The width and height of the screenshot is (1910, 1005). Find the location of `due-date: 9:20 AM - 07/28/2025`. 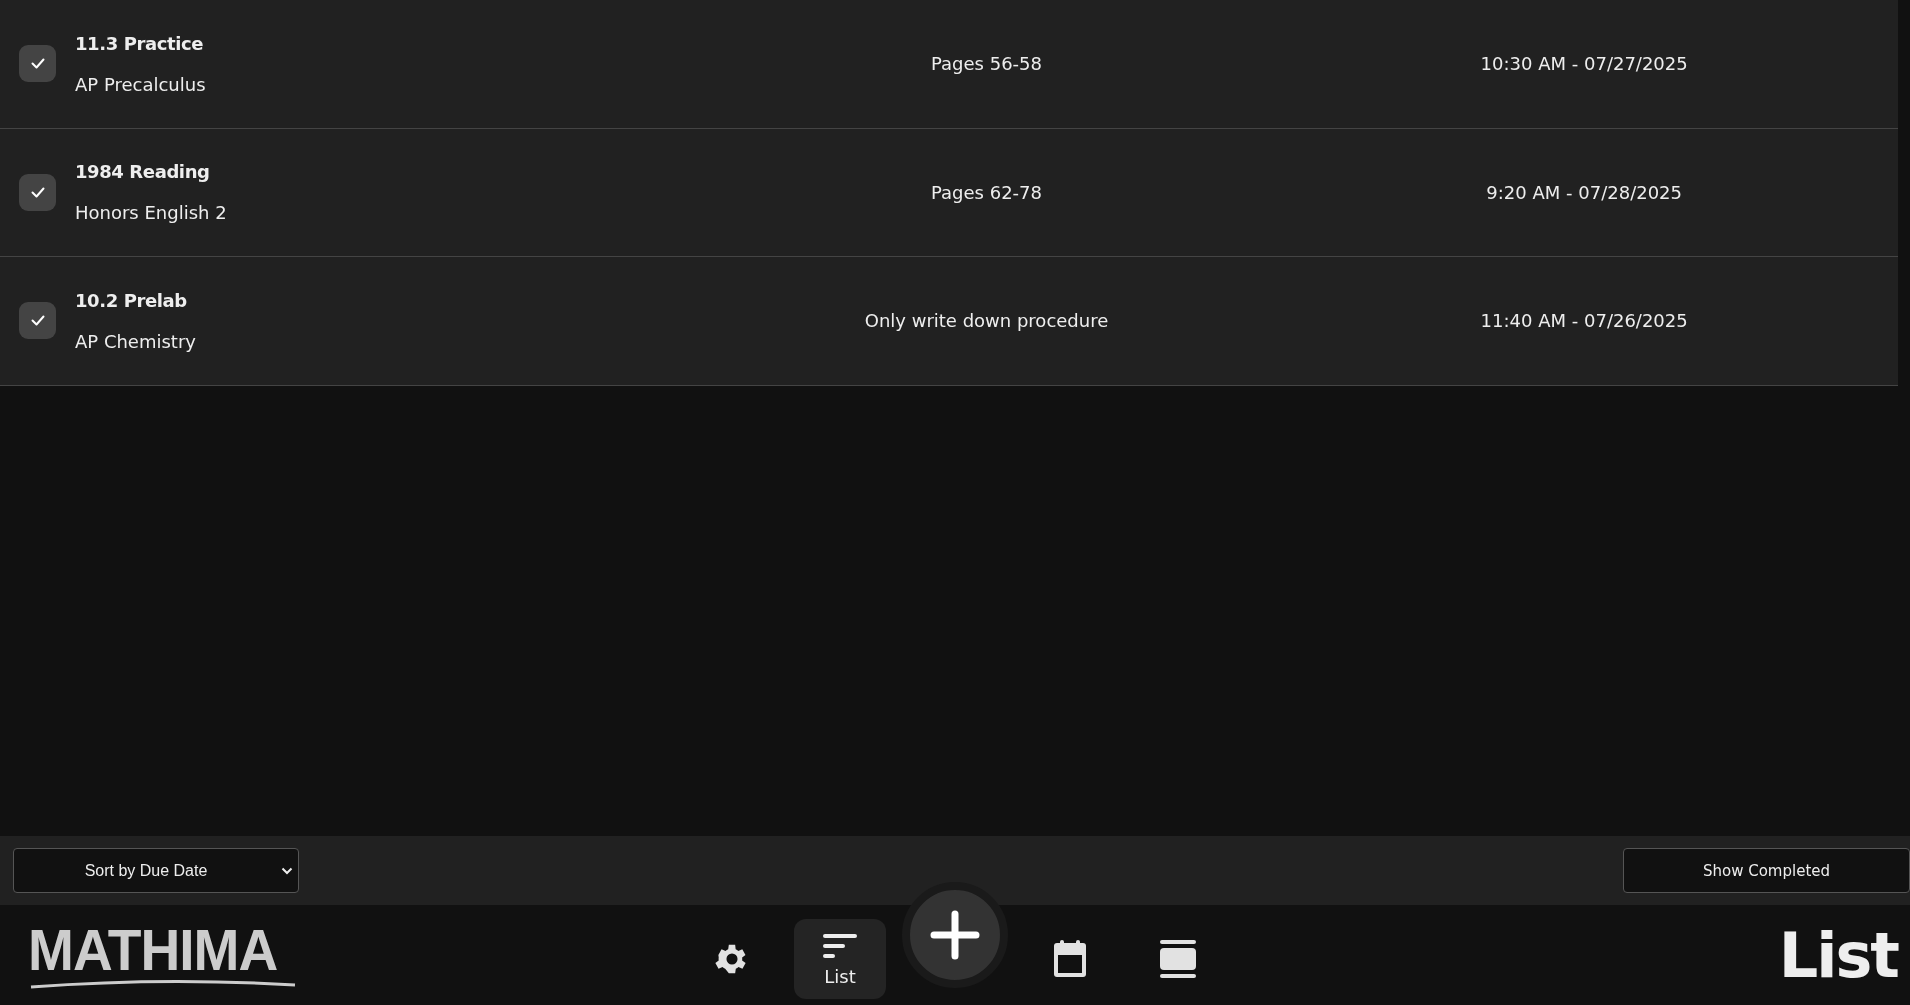

due-date: 9:20 AM - 07/28/2025 is located at coordinates (1584, 192).